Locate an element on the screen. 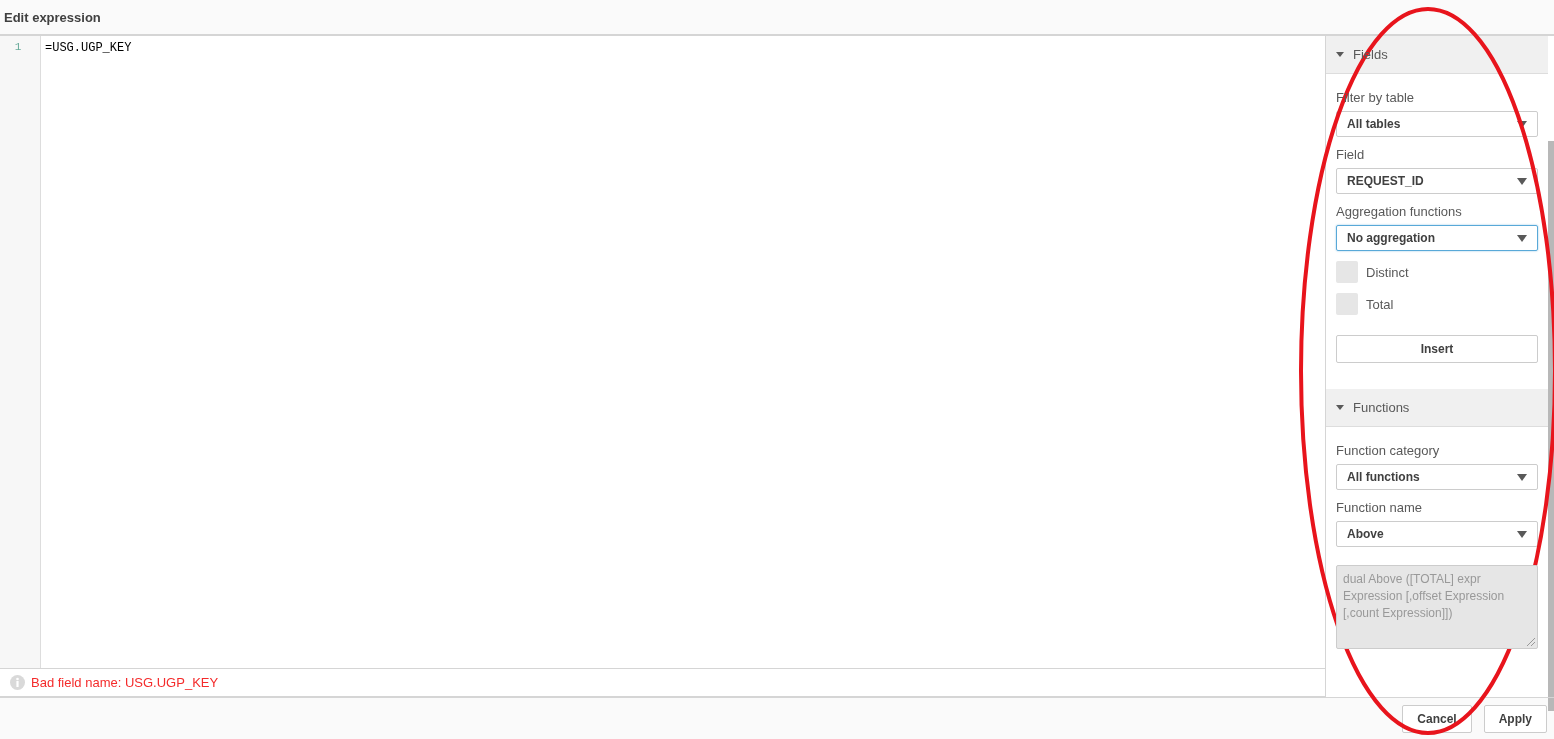 The image size is (1554, 739). section-header: Functions is located at coordinates (1437, 408).